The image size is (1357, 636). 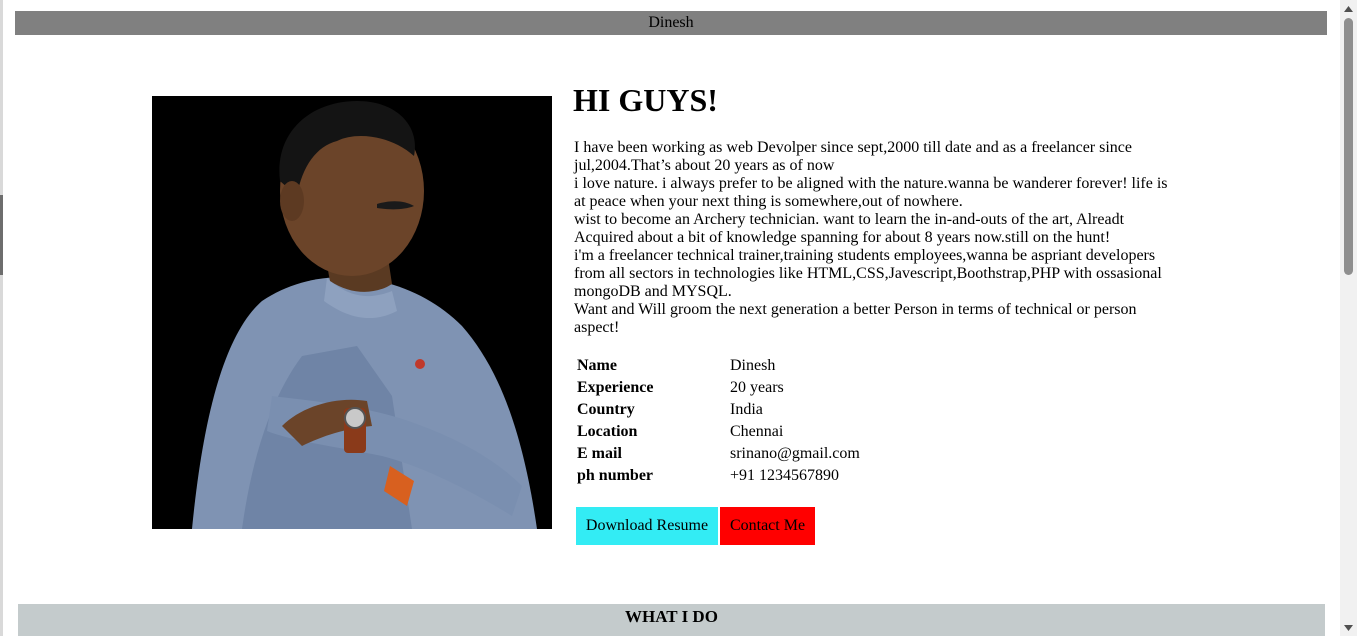 What do you see at coordinates (615, 387) in the screenshot?
I see `details-label: Experience` at bounding box center [615, 387].